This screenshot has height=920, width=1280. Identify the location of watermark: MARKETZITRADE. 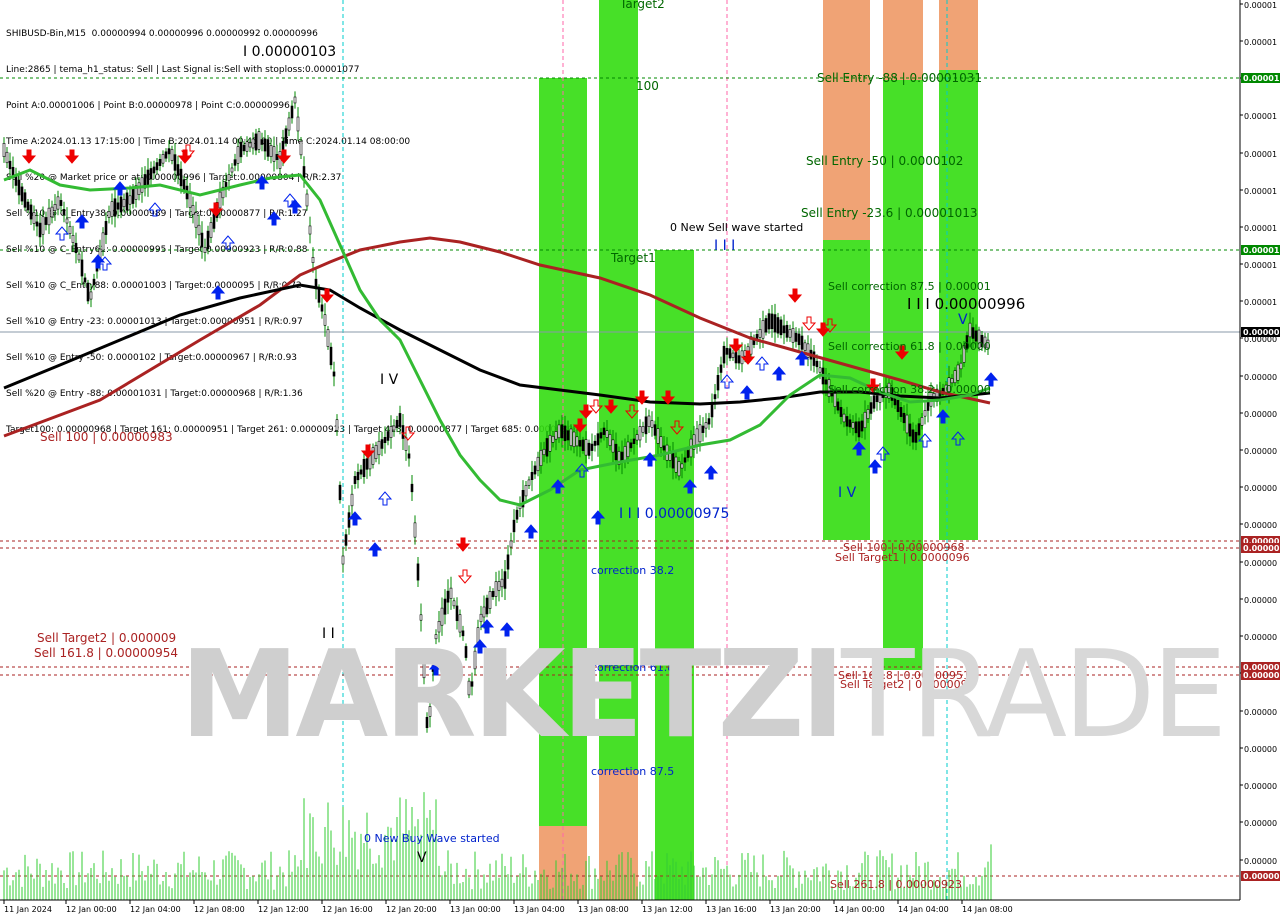
(703, 695).